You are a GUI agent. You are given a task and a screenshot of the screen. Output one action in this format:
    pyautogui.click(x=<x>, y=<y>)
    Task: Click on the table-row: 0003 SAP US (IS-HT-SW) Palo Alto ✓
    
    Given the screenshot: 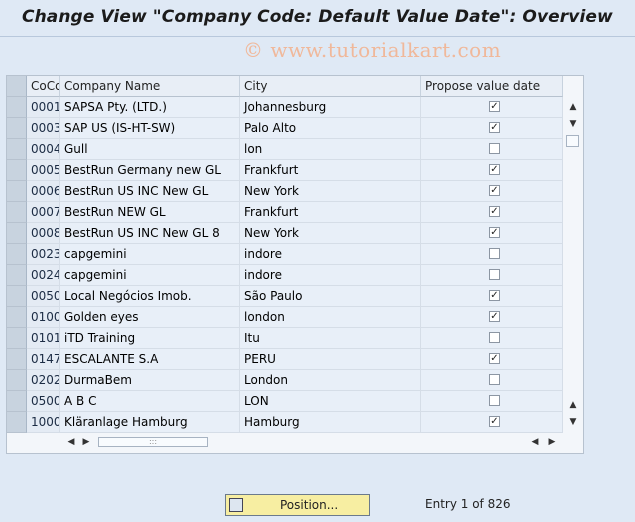 What is the action you would take?
    pyautogui.click(x=285, y=128)
    